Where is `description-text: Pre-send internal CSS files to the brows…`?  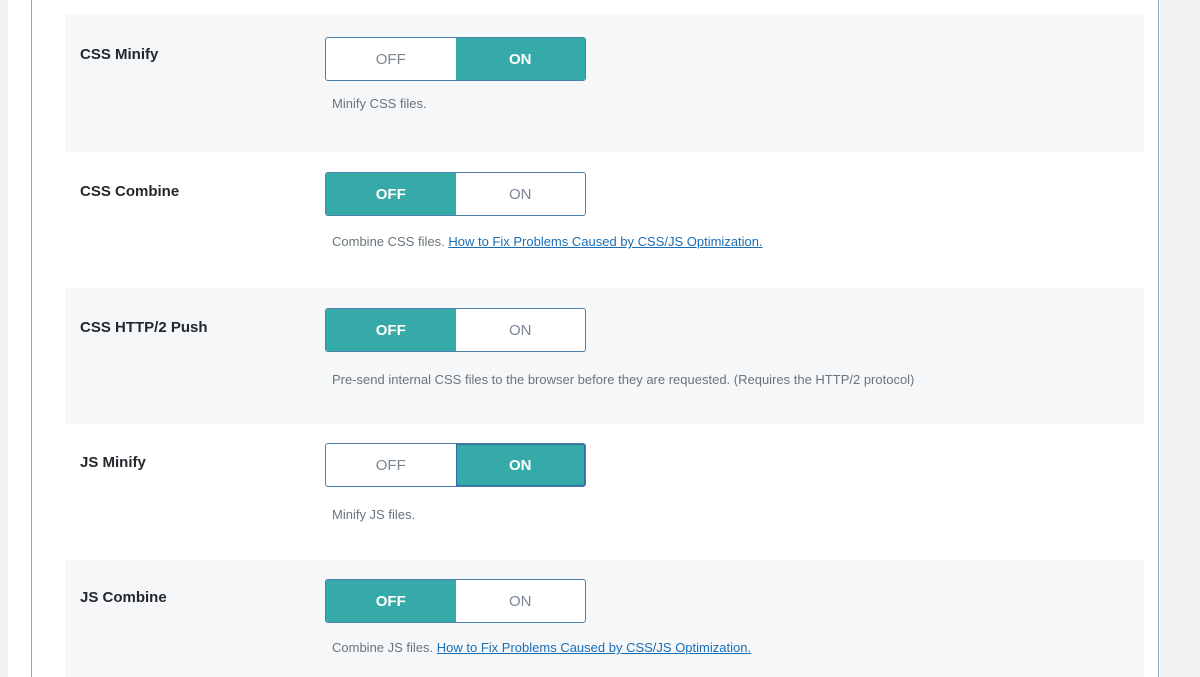
description-text: Pre-send internal CSS files to the brows… is located at coordinates (623, 379).